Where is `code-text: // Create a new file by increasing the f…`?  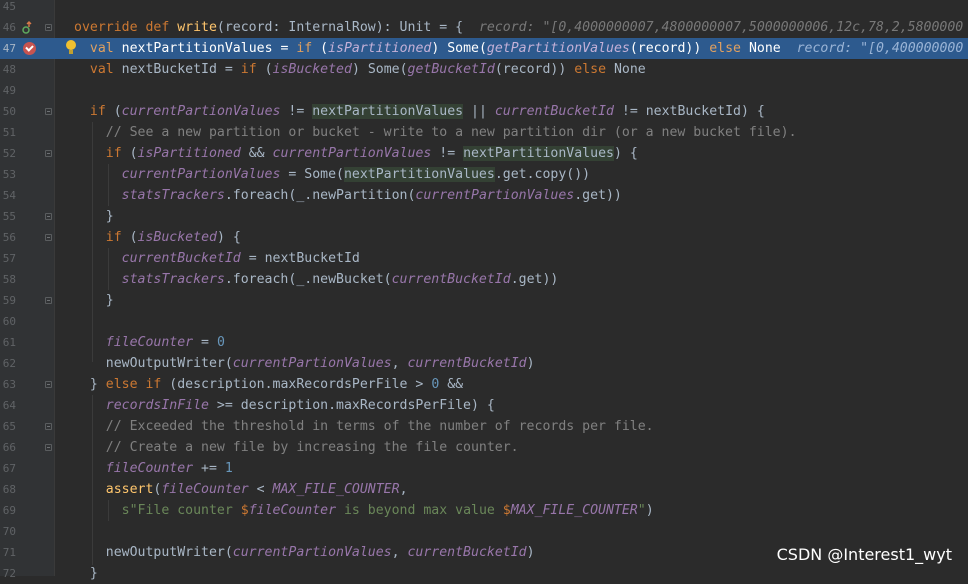 code-text: // Create a new file by increasing the f… is located at coordinates (296, 447).